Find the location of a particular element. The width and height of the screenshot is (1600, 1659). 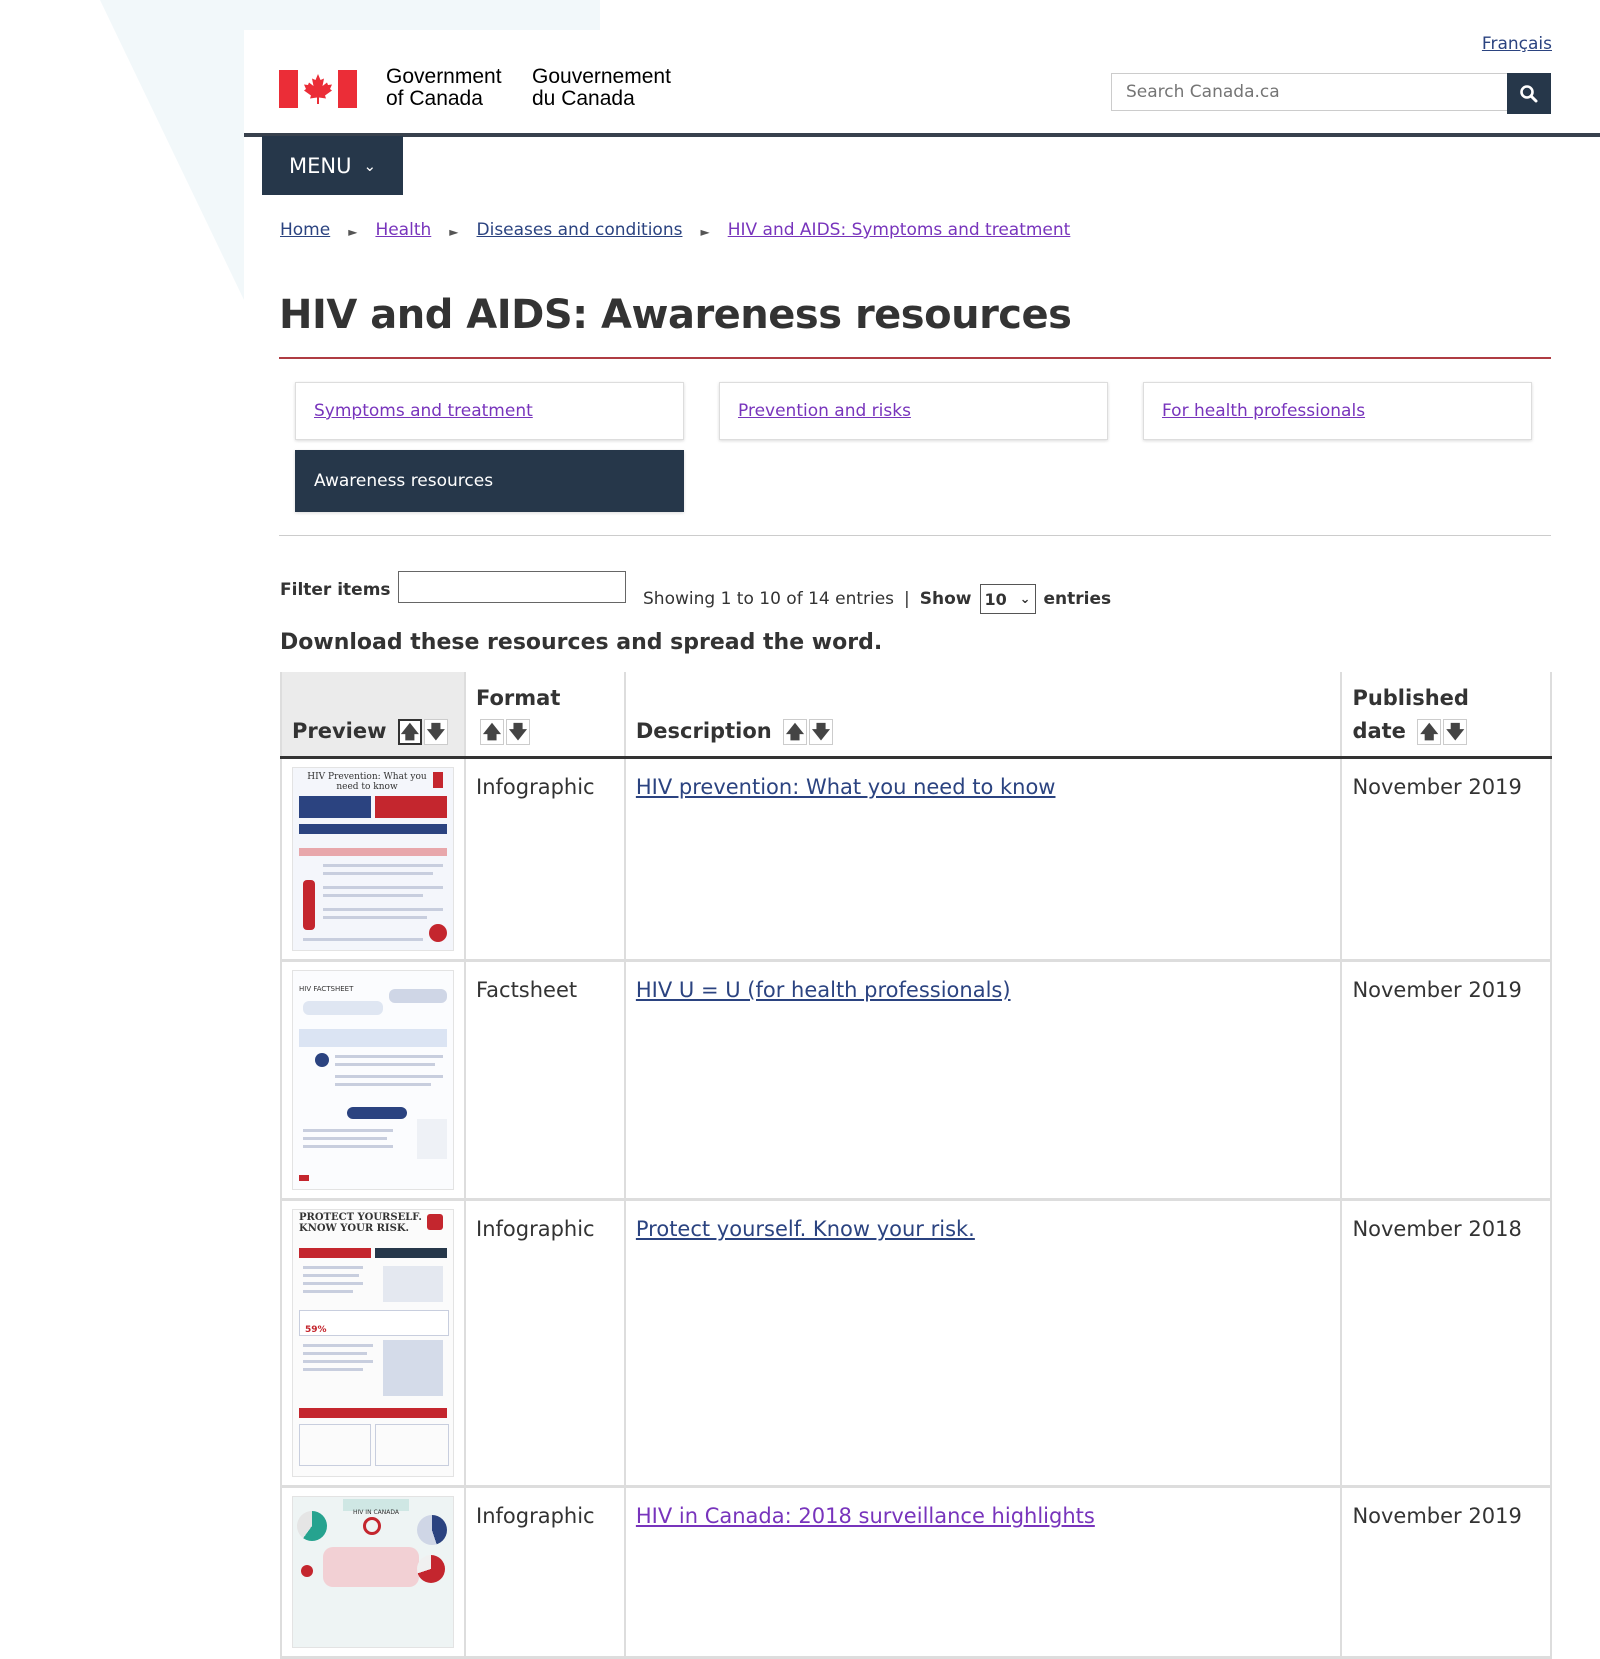

page-title: HIV and AIDS: Awareness resources is located at coordinates (675, 315).